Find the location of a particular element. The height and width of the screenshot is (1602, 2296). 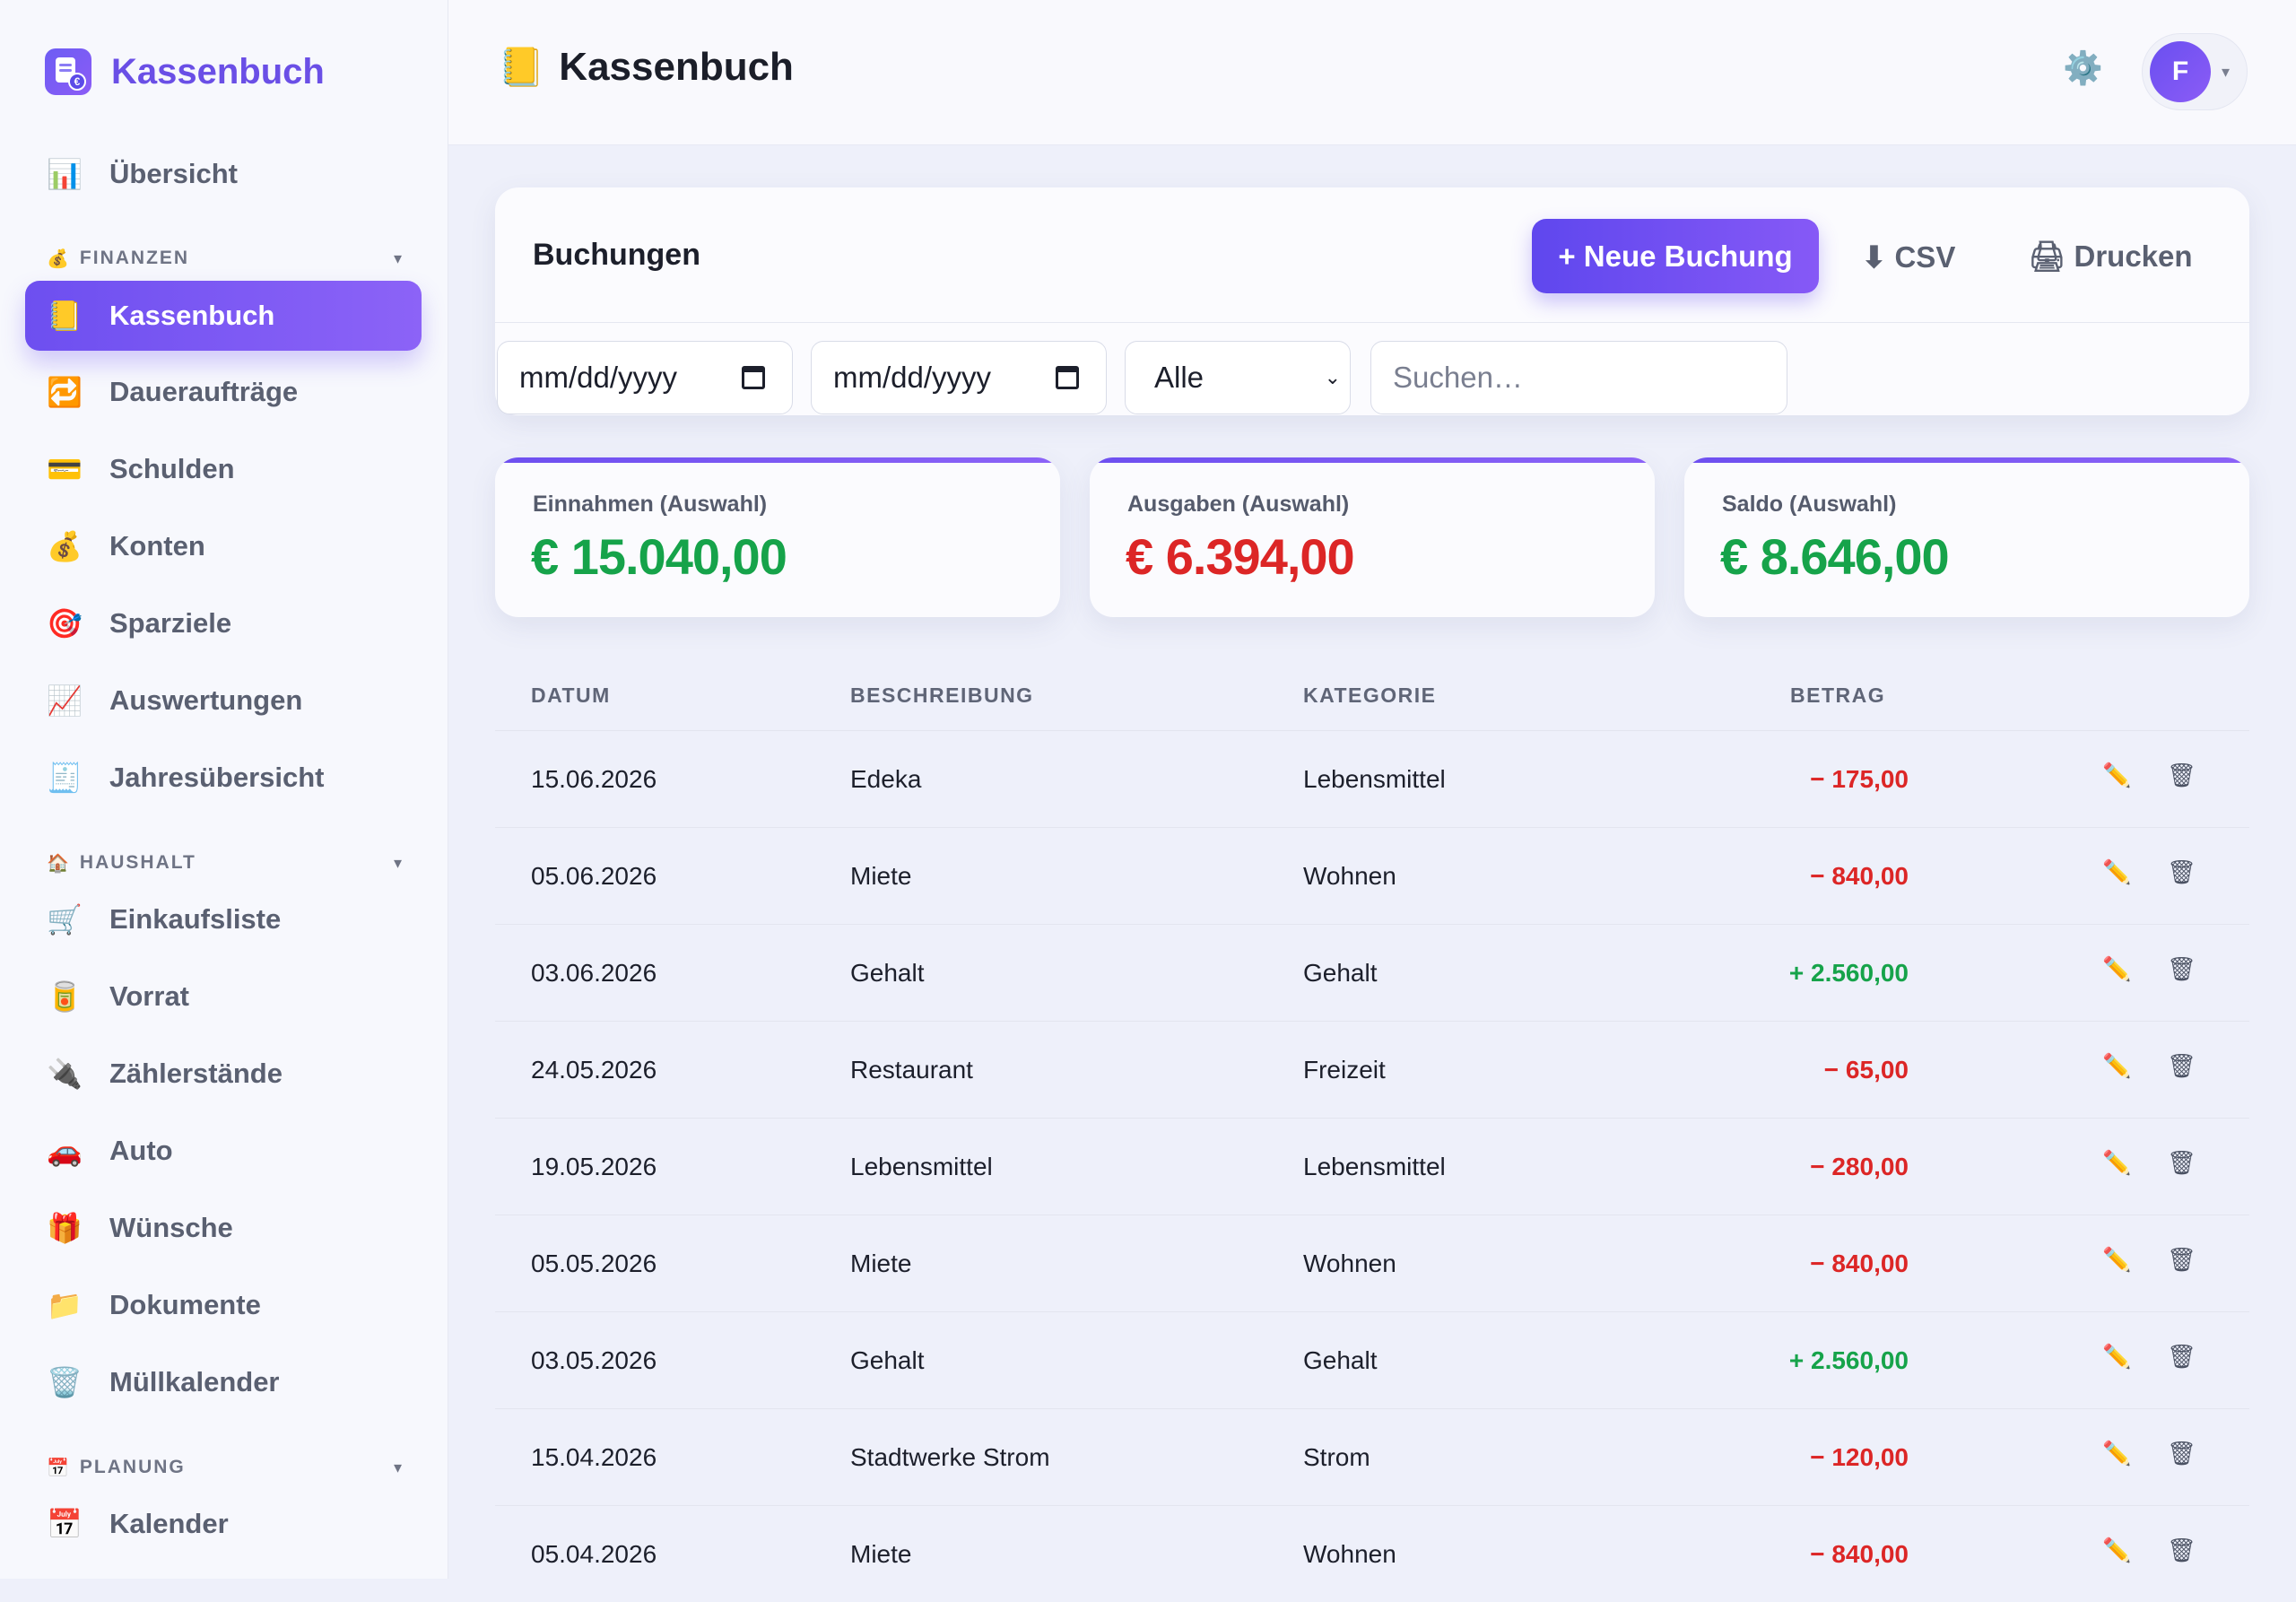

sidebar-item-label: Vorrat is located at coordinates (149, 996).